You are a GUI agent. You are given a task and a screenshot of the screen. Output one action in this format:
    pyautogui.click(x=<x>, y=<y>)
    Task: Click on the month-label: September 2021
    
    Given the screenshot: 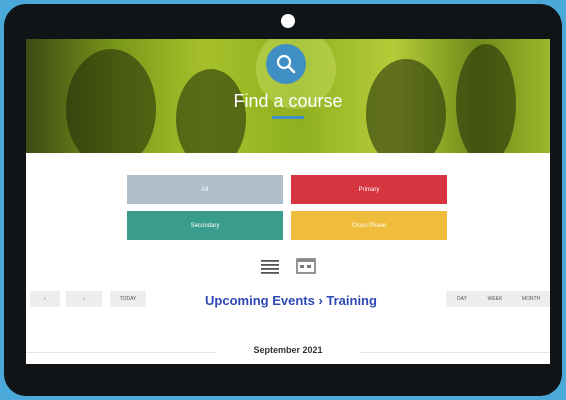 What is the action you would take?
    pyautogui.click(x=288, y=350)
    